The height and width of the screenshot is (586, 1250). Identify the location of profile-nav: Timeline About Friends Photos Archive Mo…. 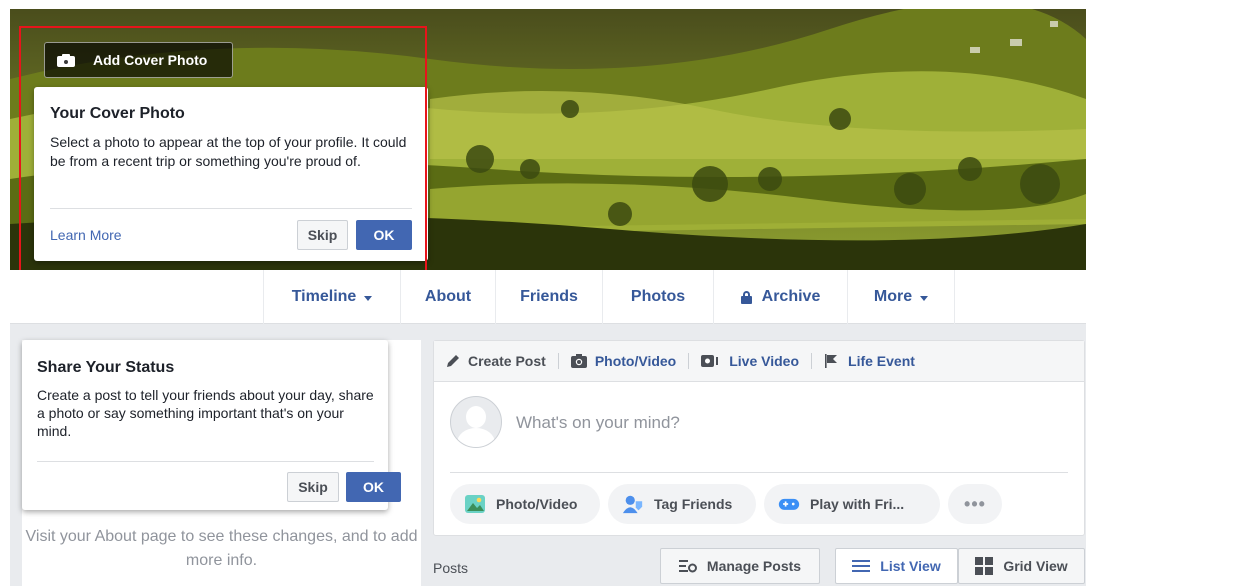
(548, 297).